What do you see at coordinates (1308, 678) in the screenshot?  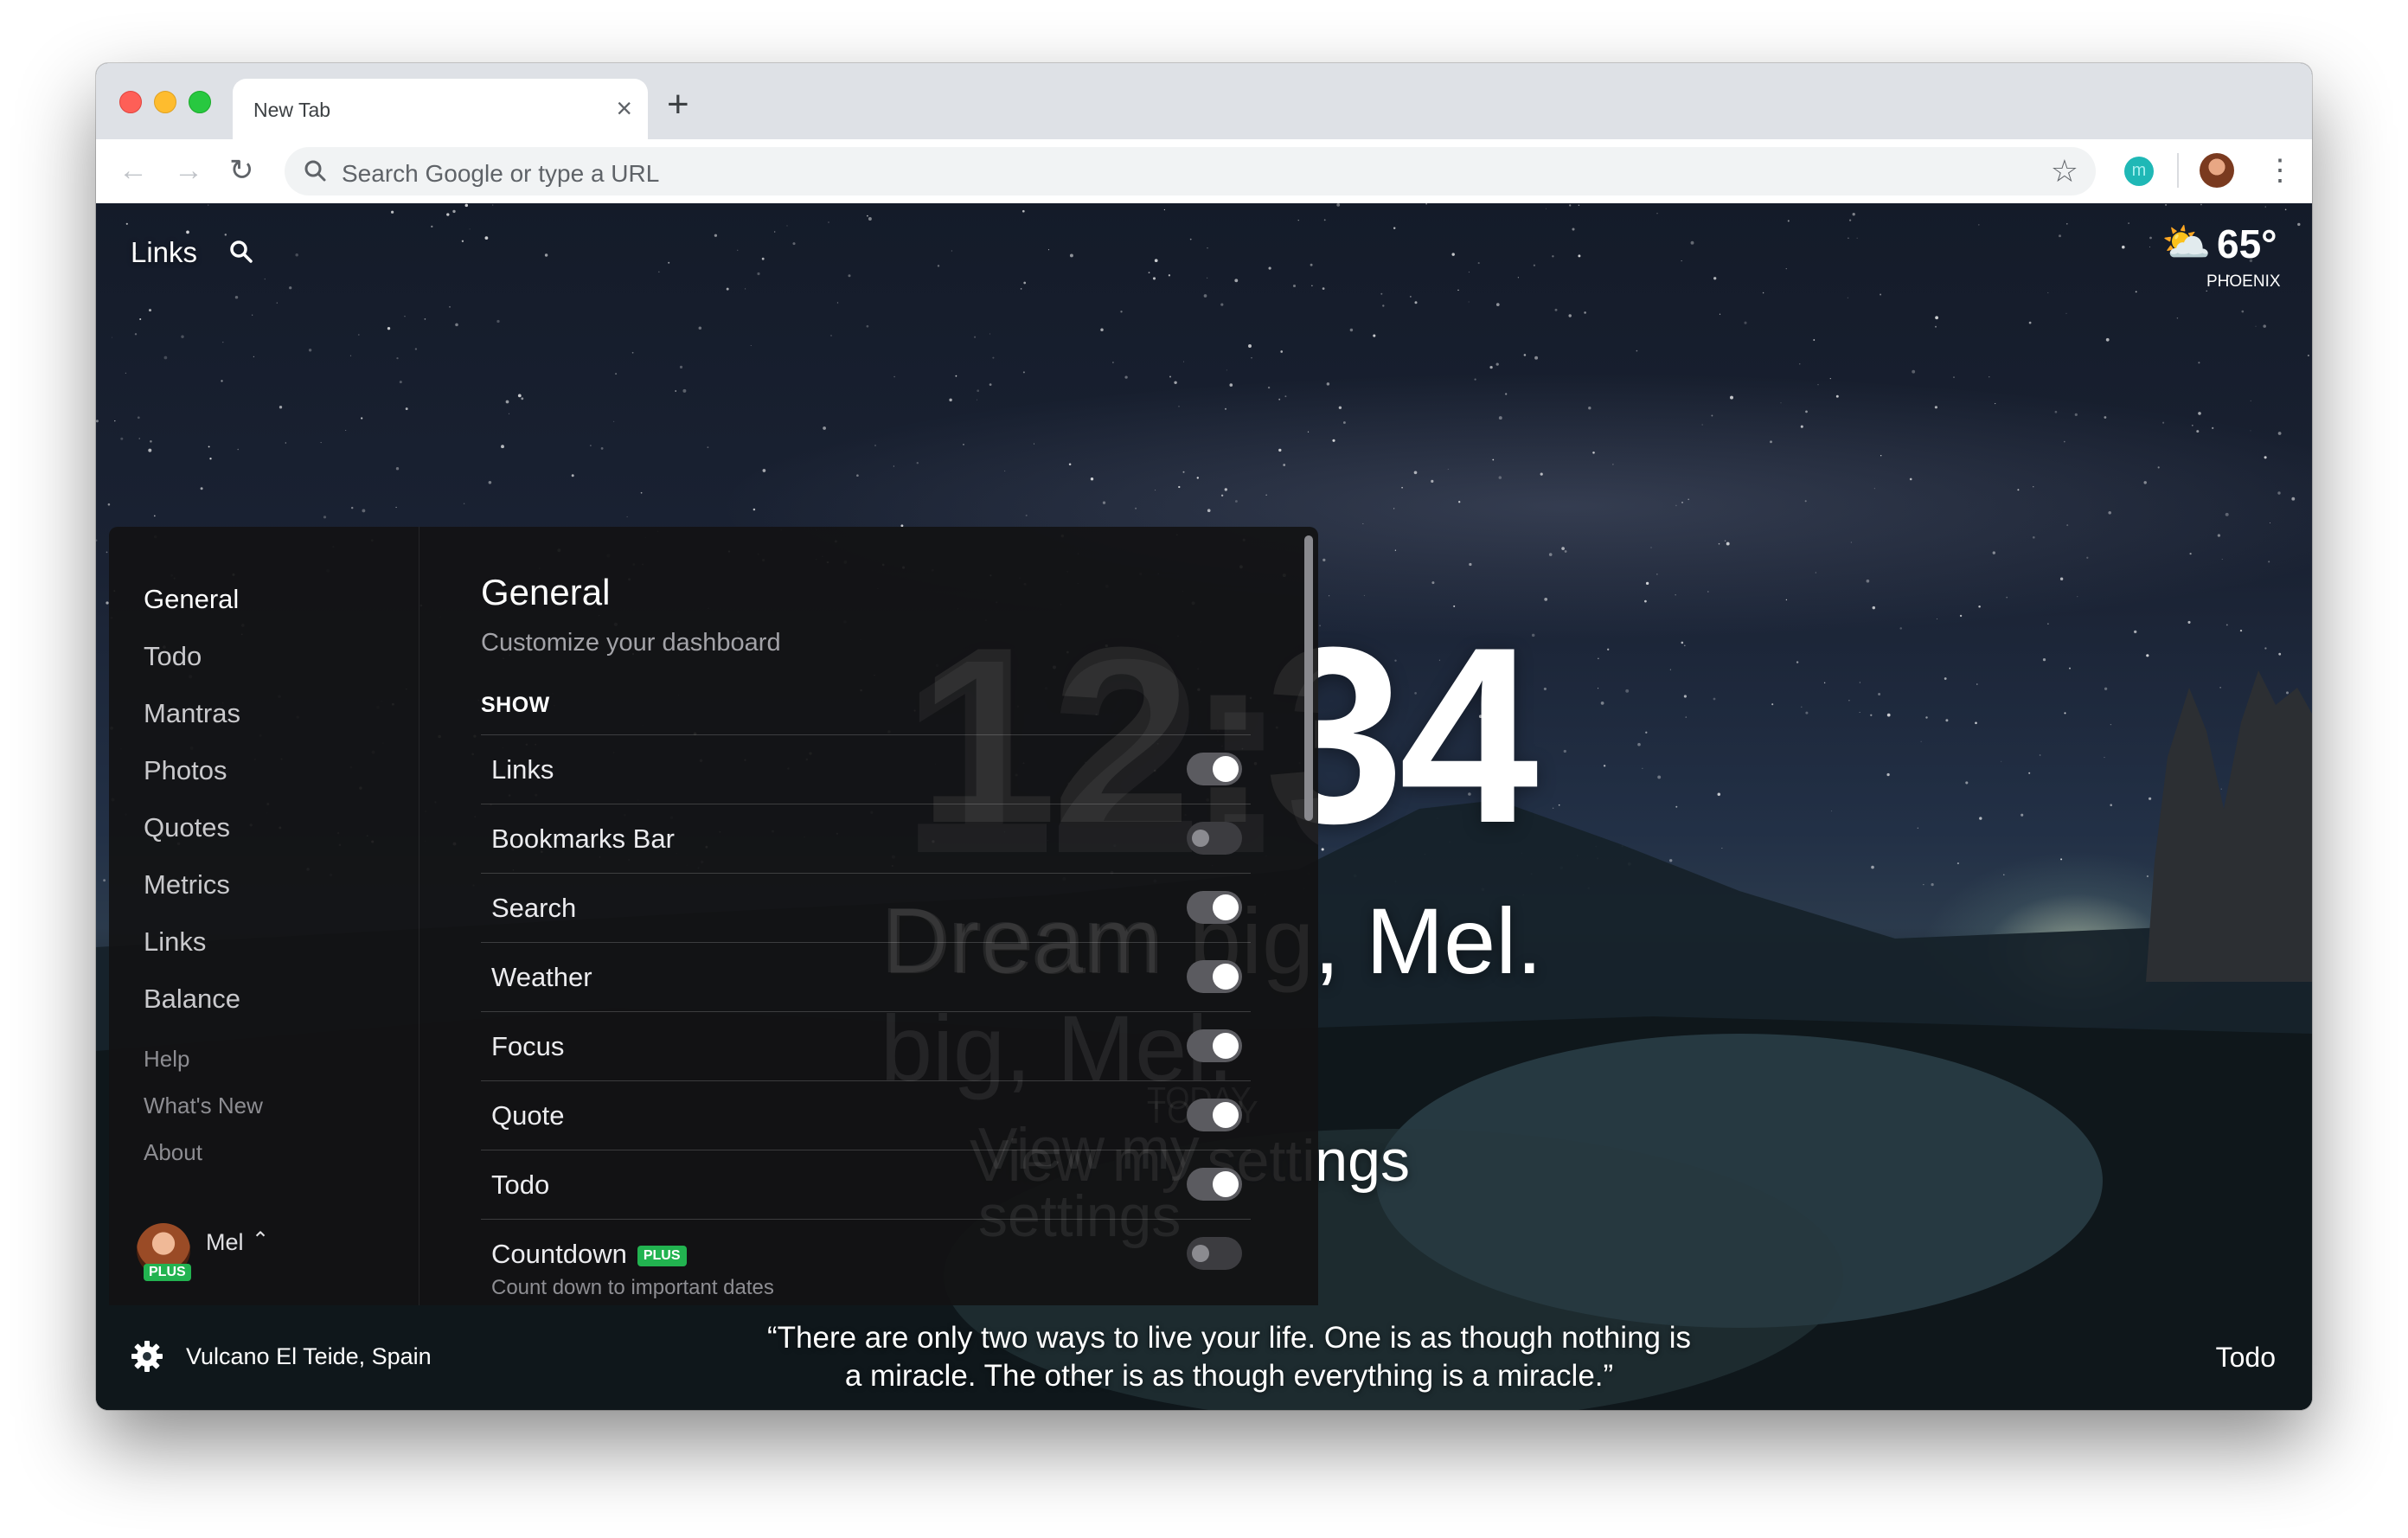 I see `scrollbar-thumb` at bounding box center [1308, 678].